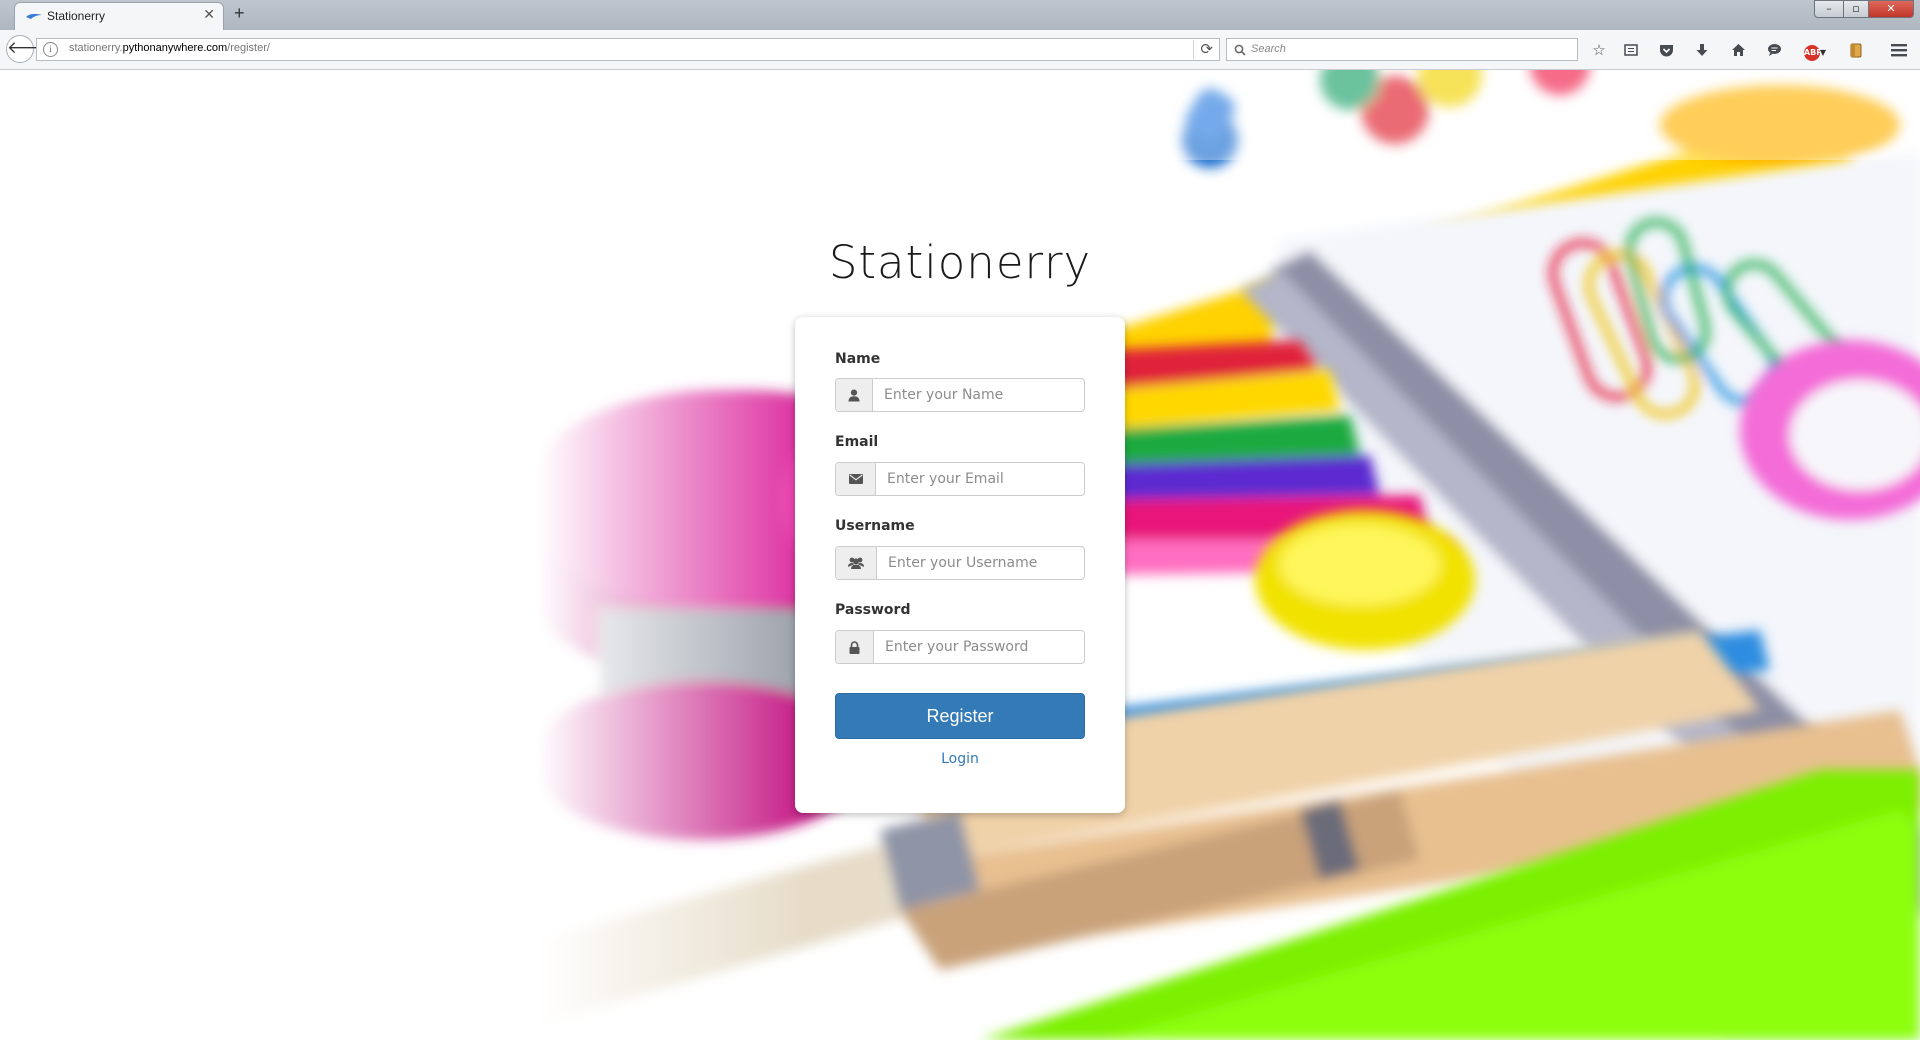 This screenshot has width=1920, height=1040. What do you see at coordinates (34, 16) in the screenshot?
I see `favicon-icon` at bounding box center [34, 16].